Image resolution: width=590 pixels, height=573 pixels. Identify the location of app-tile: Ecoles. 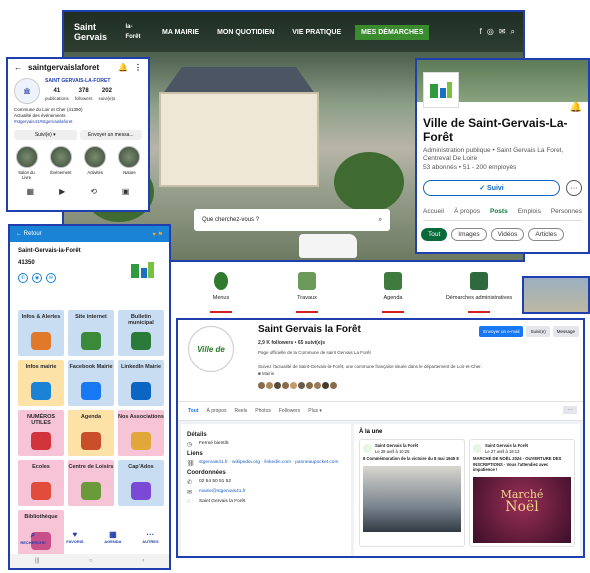
(41, 483).